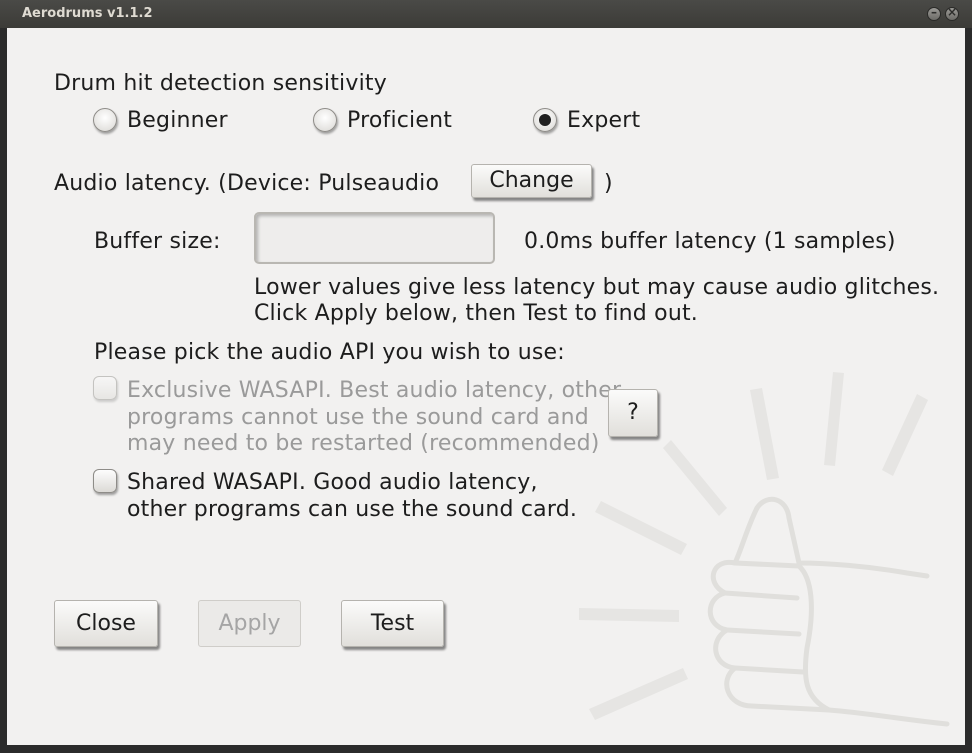  I want to click on buffer-size-label: Buffer size:, so click(157, 241).